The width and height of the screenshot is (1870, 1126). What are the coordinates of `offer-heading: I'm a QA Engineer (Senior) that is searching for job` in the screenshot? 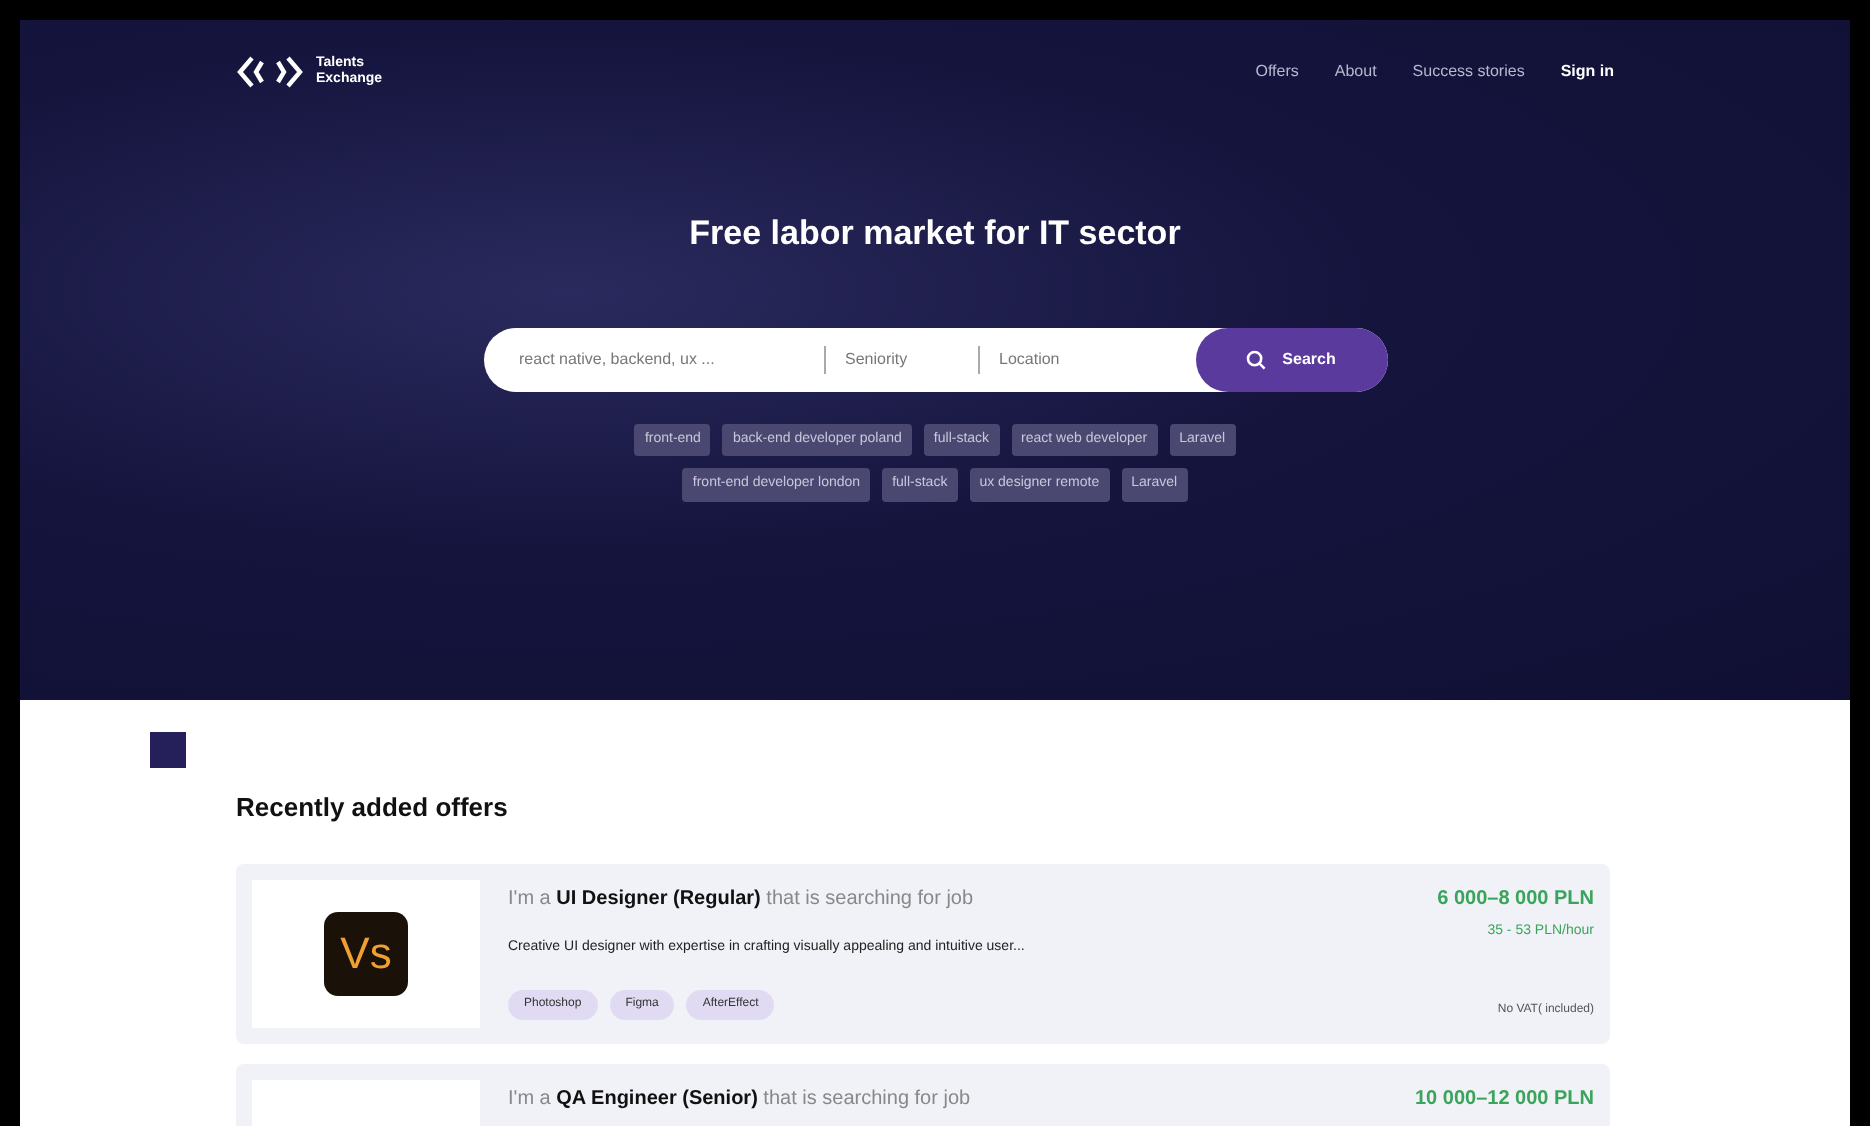 It's located at (740, 1099).